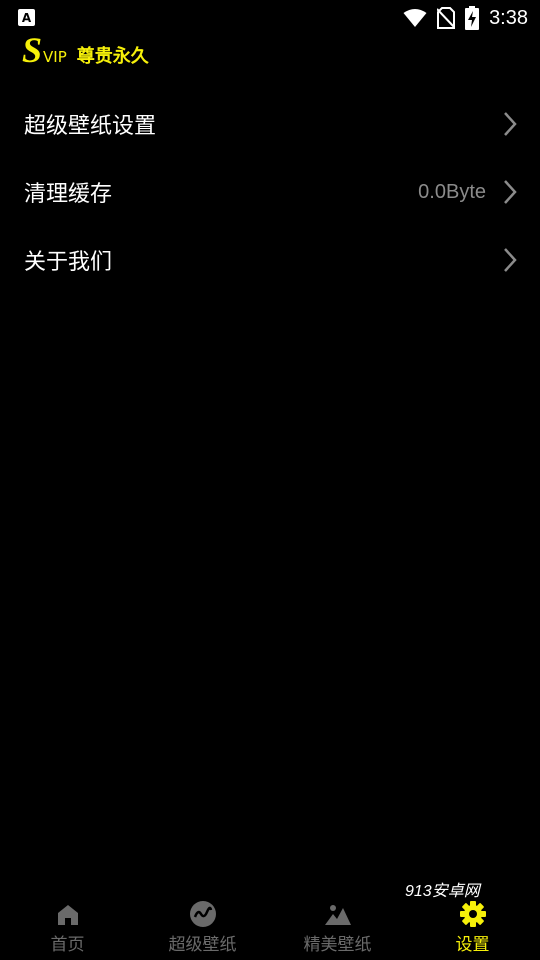 This screenshot has width=540, height=960. What do you see at coordinates (337, 928) in the screenshot?
I see `tab-beautiful-wallpaper: 精美壁纸` at bounding box center [337, 928].